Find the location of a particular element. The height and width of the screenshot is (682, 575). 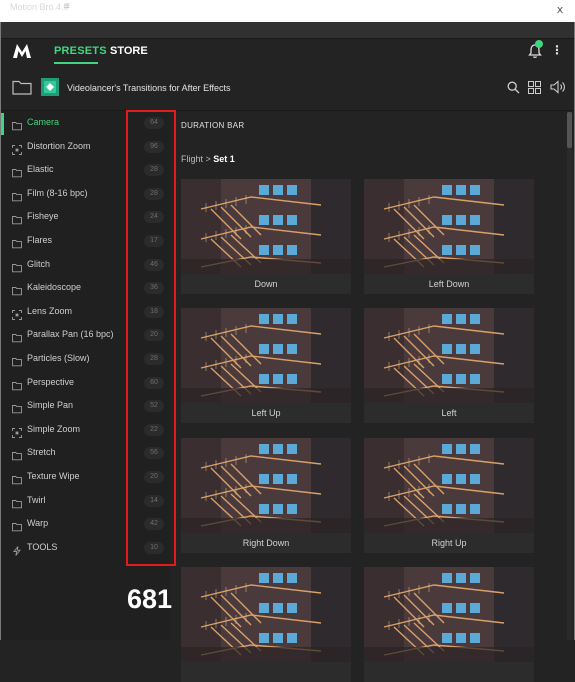

sidebar-item-label: TOOLS is located at coordinates (42, 546).